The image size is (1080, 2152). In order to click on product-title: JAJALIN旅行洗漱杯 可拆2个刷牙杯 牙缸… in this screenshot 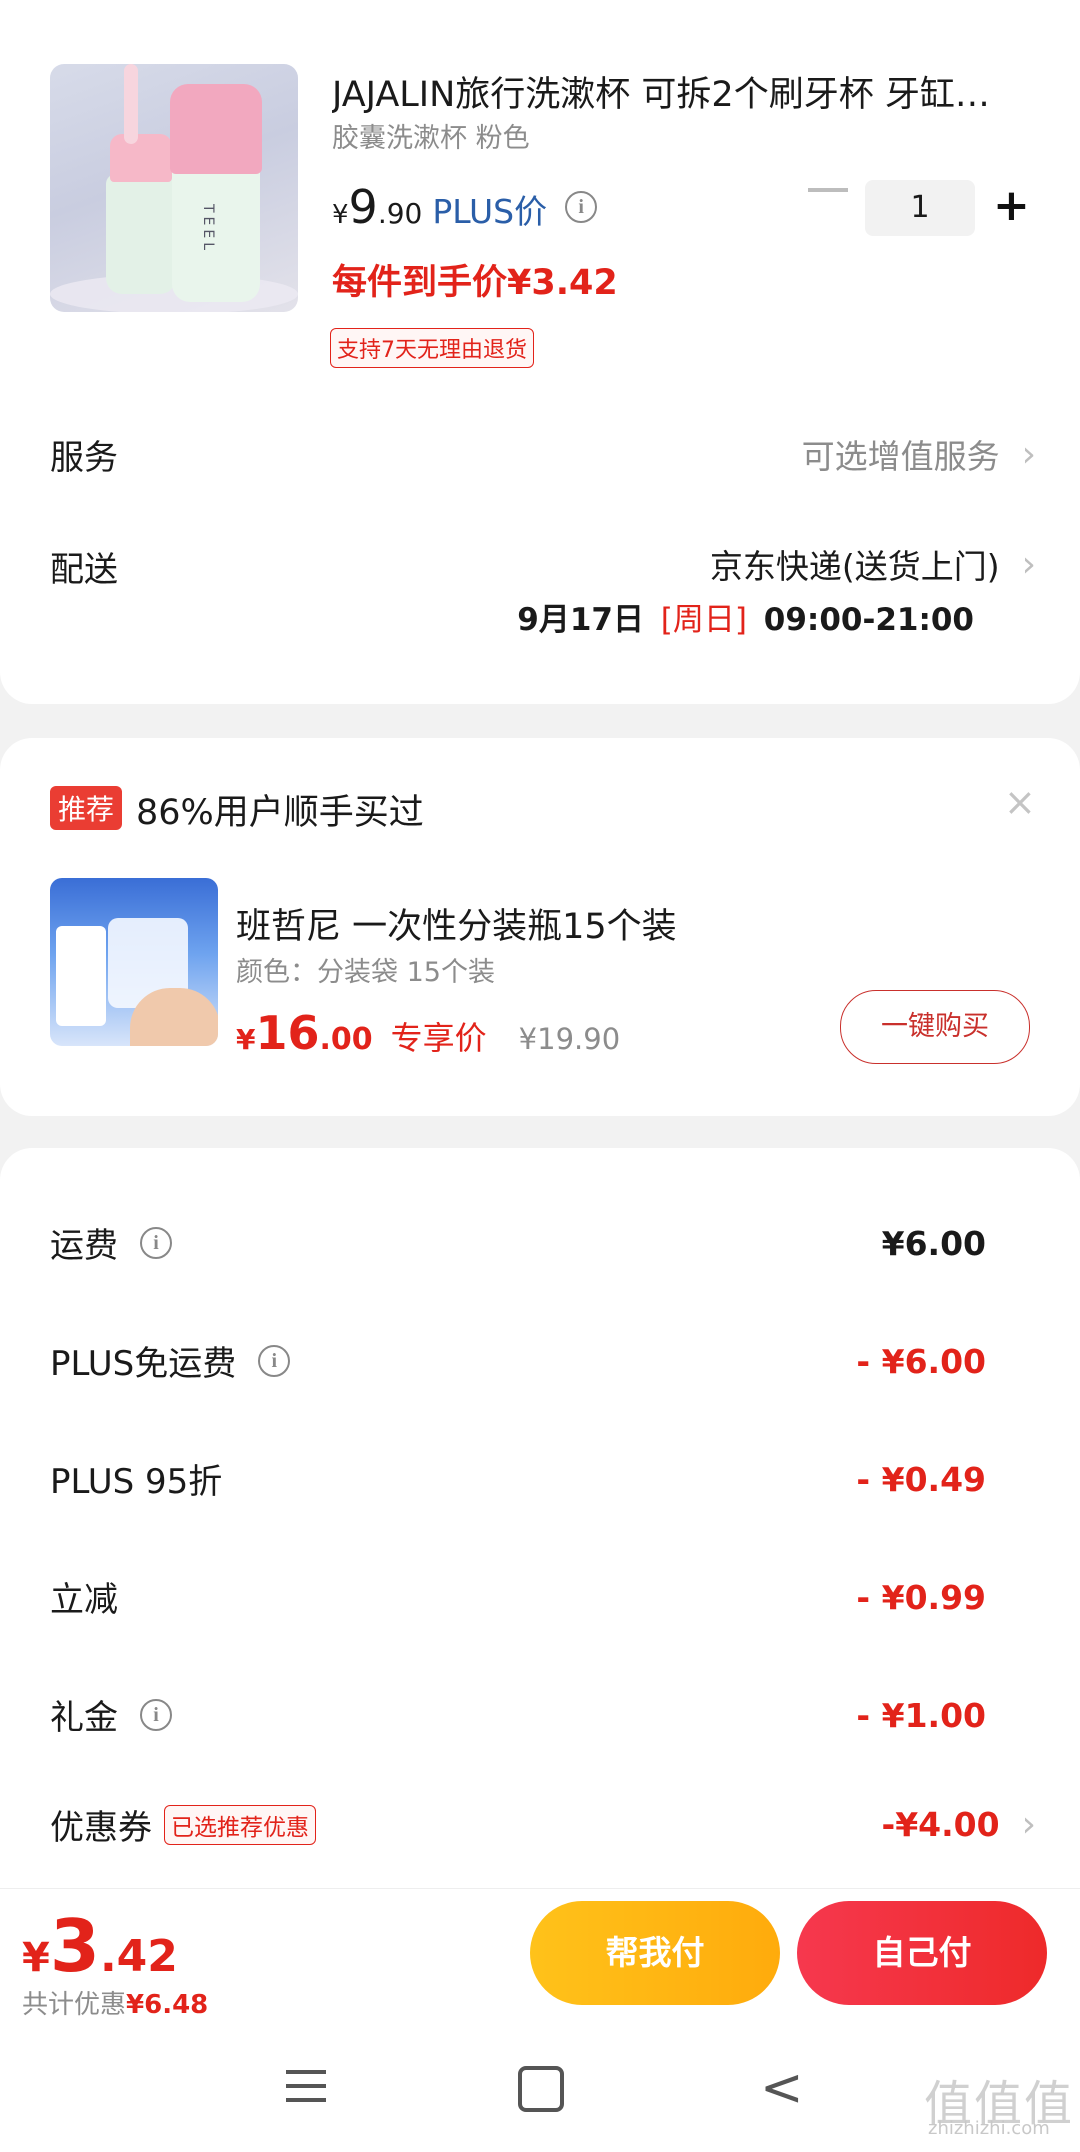, I will do `click(677, 91)`.